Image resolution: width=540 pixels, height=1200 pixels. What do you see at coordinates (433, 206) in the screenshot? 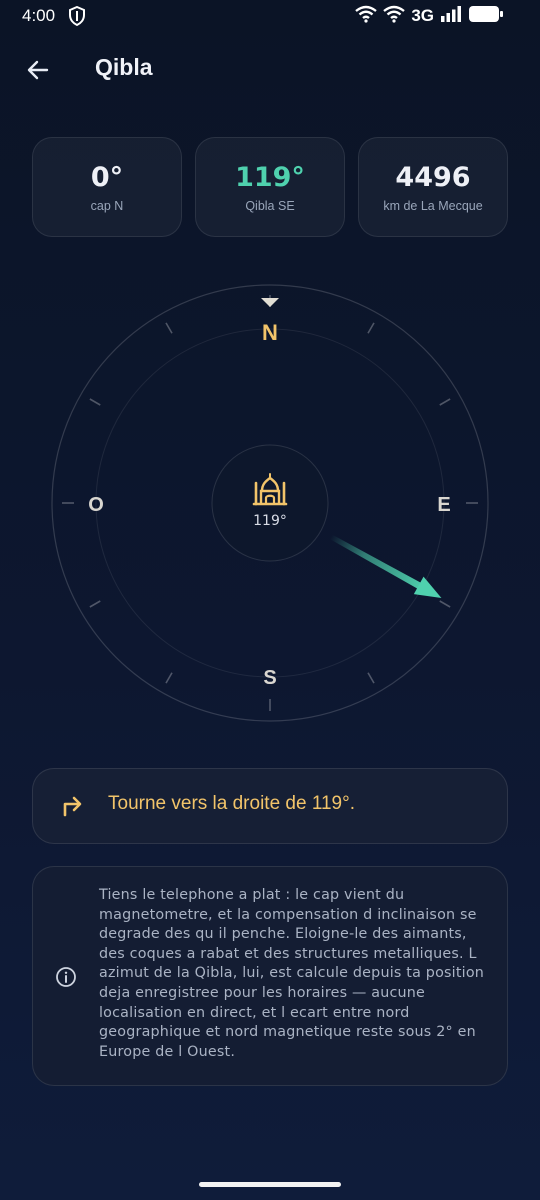
I see `distance-label: km de La Mecque` at bounding box center [433, 206].